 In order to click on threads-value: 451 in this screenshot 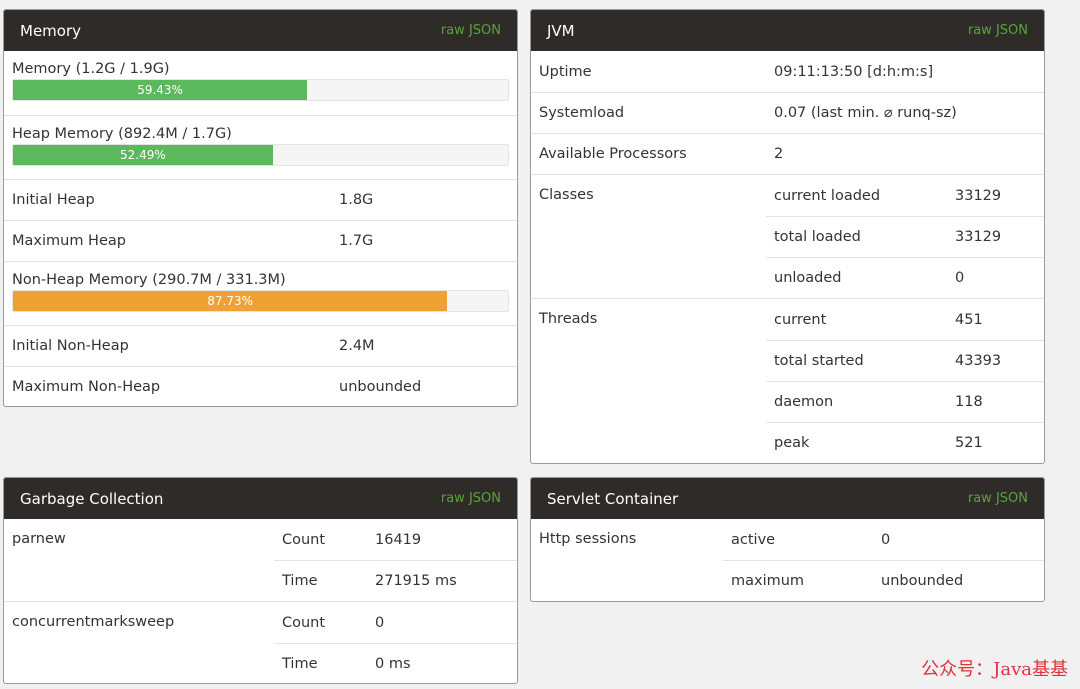, I will do `click(969, 319)`.